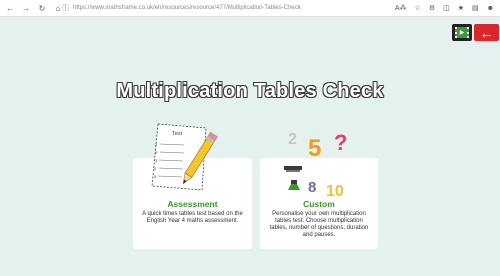 This screenshot has width=500, height=276. I want to click on split-screen-icon: ◫, so click(446, 8).